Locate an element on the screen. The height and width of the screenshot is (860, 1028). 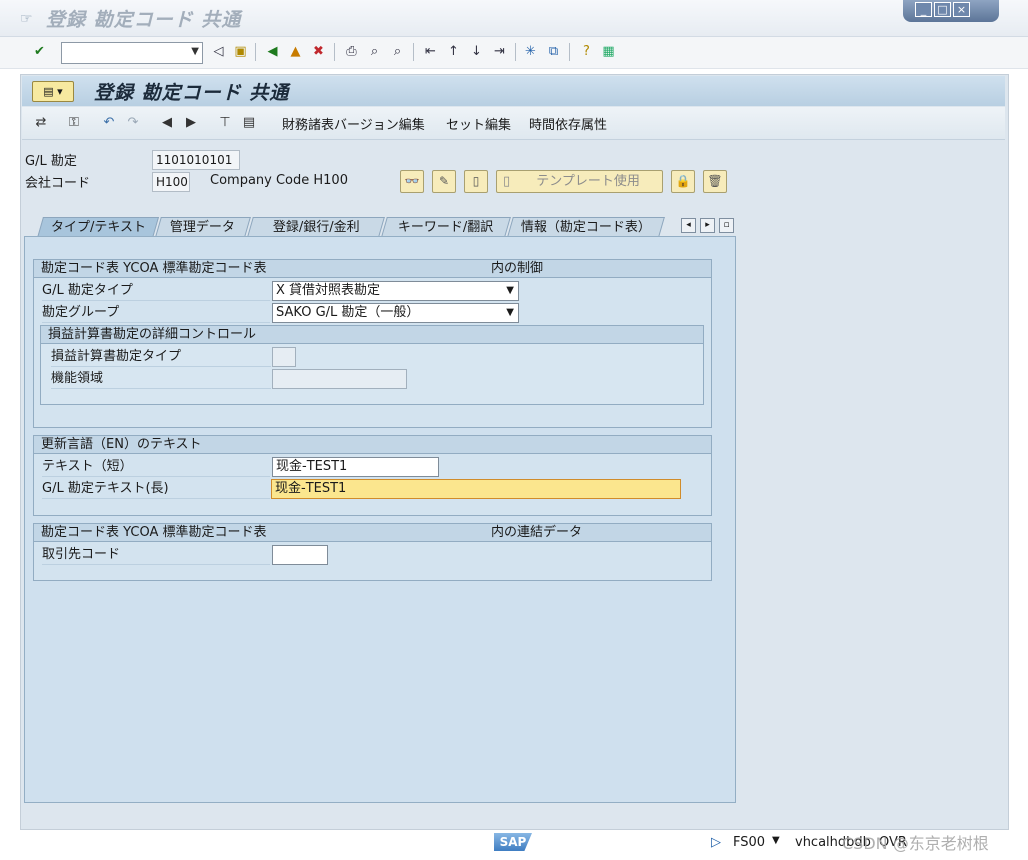
company-code-name: Company Code H100 is located at coordinates (279, 180).